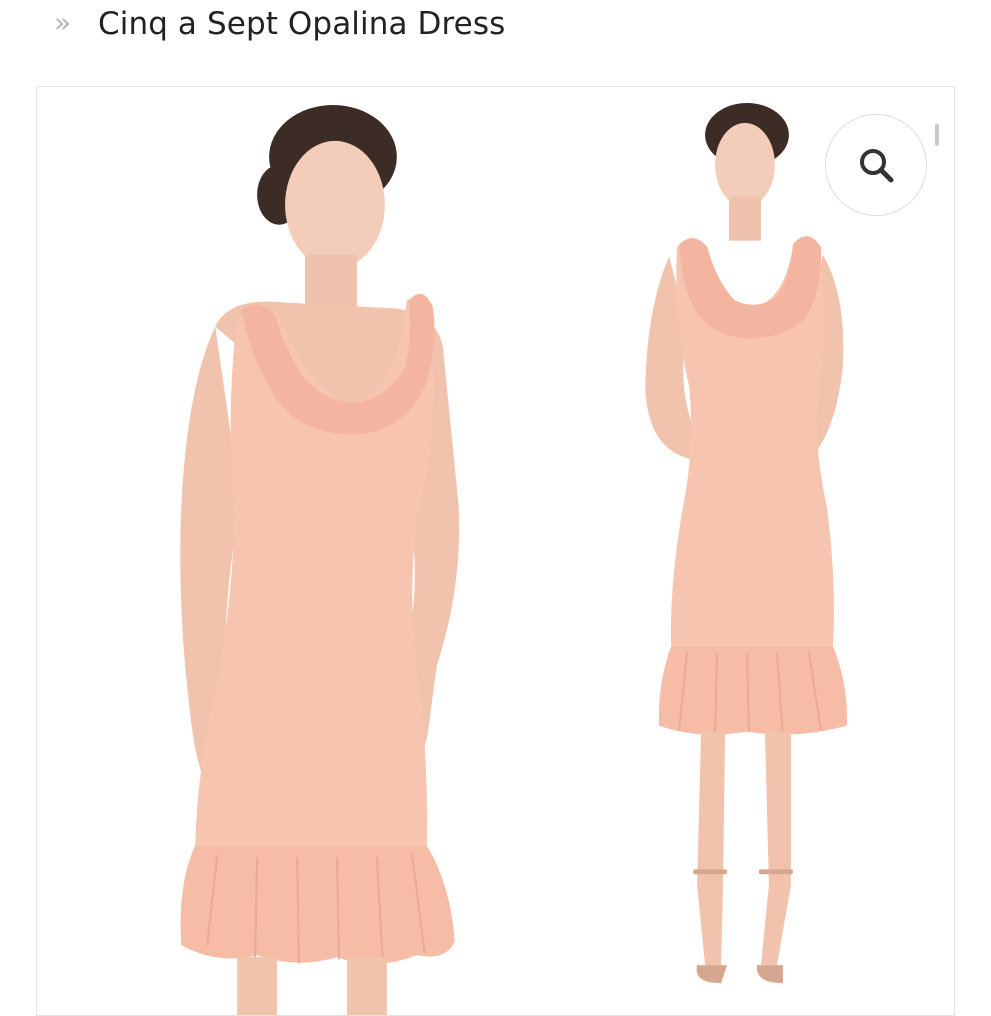 Image resolution: width=991 pixels, height=1016 pixels. I want to click on search-icon, so click(877, 166).